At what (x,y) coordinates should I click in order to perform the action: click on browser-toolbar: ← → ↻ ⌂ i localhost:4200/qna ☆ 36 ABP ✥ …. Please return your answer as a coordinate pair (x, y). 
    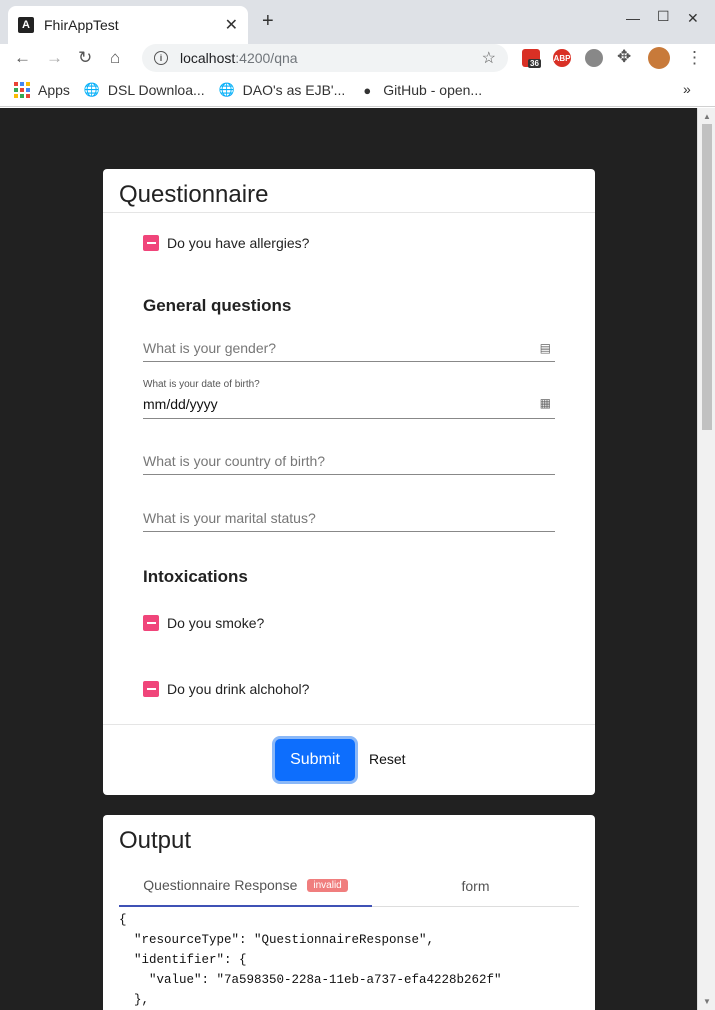
    Looking at the image, I should click on (357, 59).